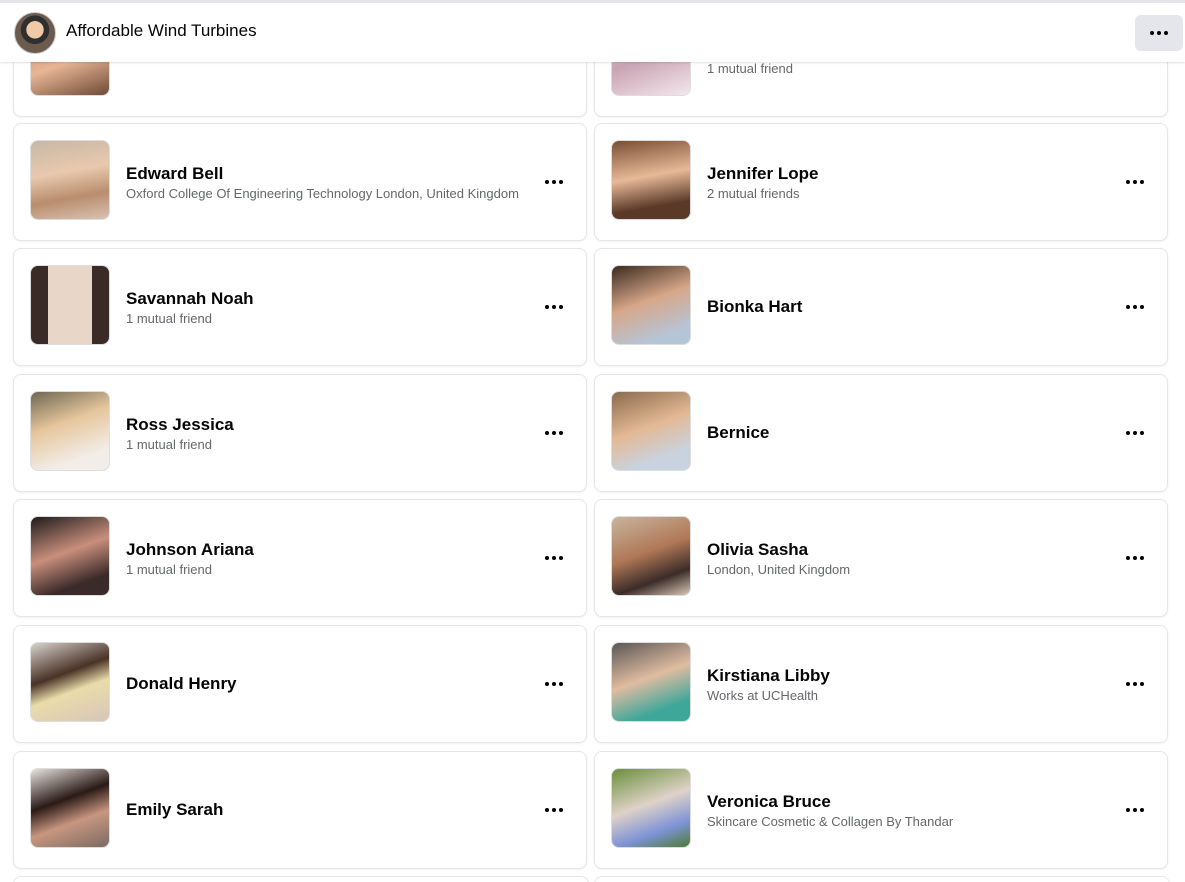 Image resolution: width=1185 pixels, height=882 pixels. Describe the element at coordinates (326, 683) in the screenshot. I see `friend-name: Donald Henry` at that location.